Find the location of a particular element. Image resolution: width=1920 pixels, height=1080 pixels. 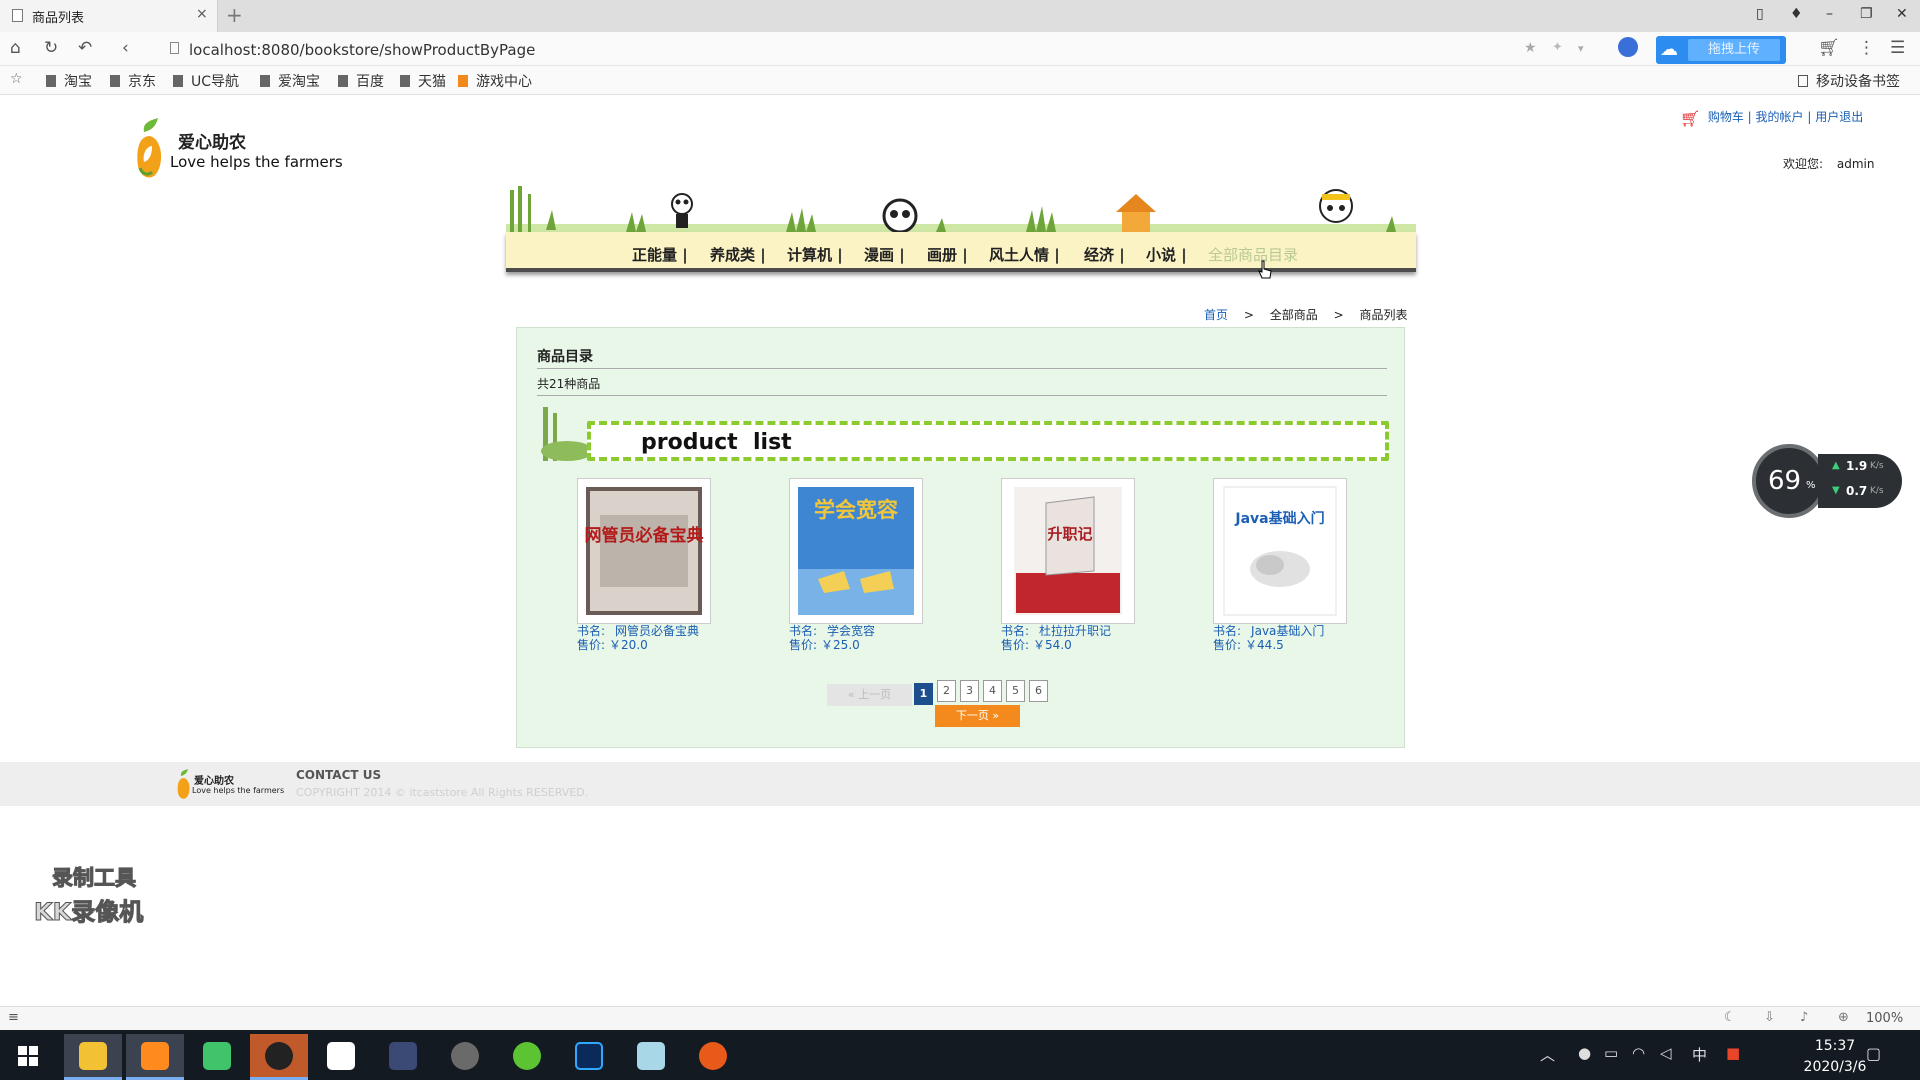

name-value: 学会宽容 is located at coordinates (851, 631).